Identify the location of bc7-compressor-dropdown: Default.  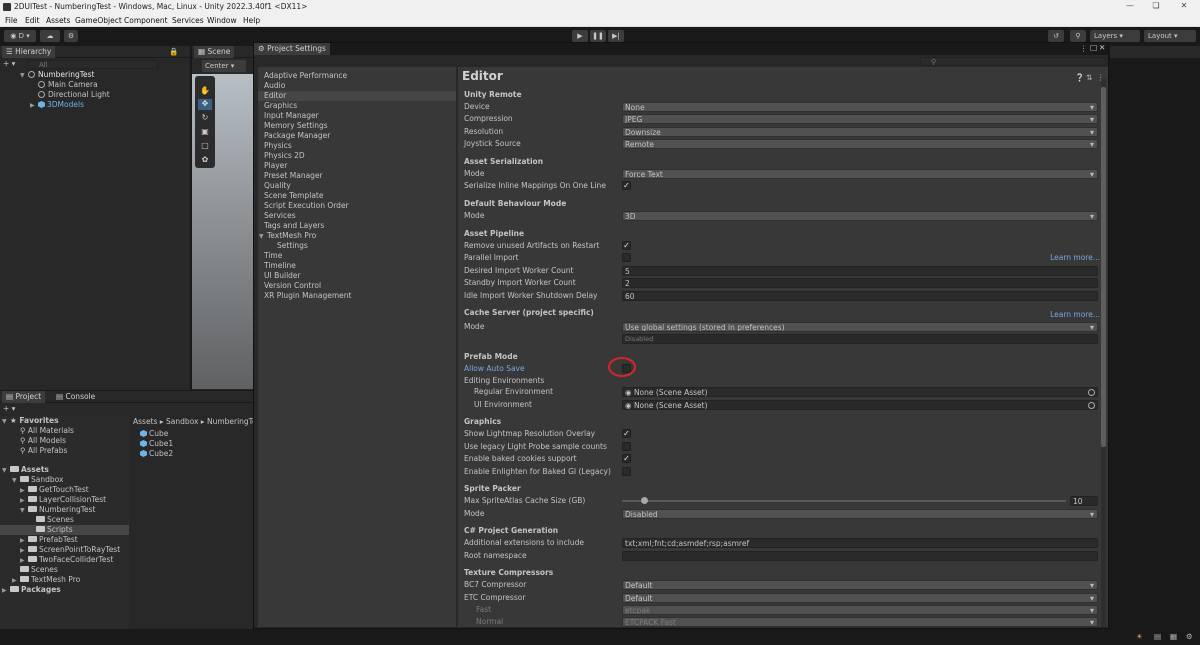
(860, 585).